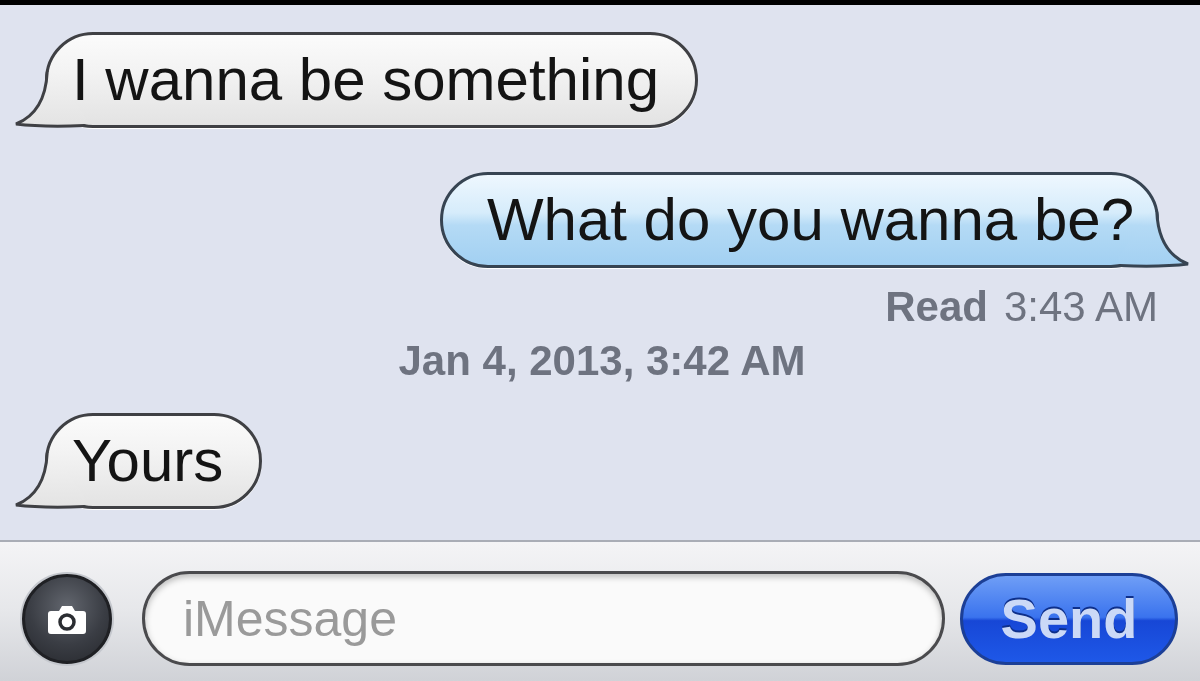 The width and height of the screenshot is (1200, 681). Describe the element at coordinates (543, 618) in the screenshot. I see `message-input-field: iMessage` at that location.